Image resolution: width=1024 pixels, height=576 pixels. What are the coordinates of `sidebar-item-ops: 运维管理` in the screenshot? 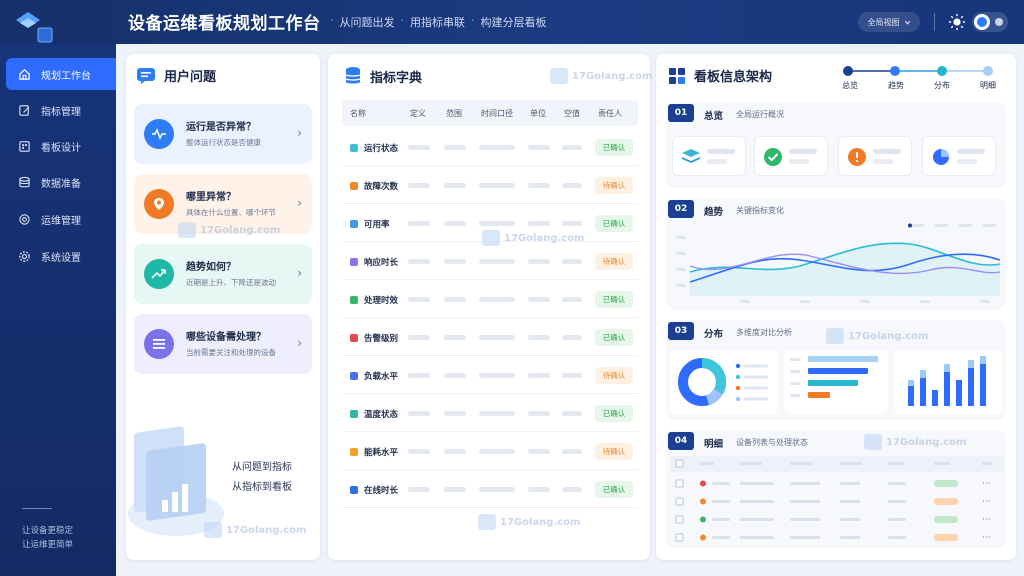 It's located at (61, 219).